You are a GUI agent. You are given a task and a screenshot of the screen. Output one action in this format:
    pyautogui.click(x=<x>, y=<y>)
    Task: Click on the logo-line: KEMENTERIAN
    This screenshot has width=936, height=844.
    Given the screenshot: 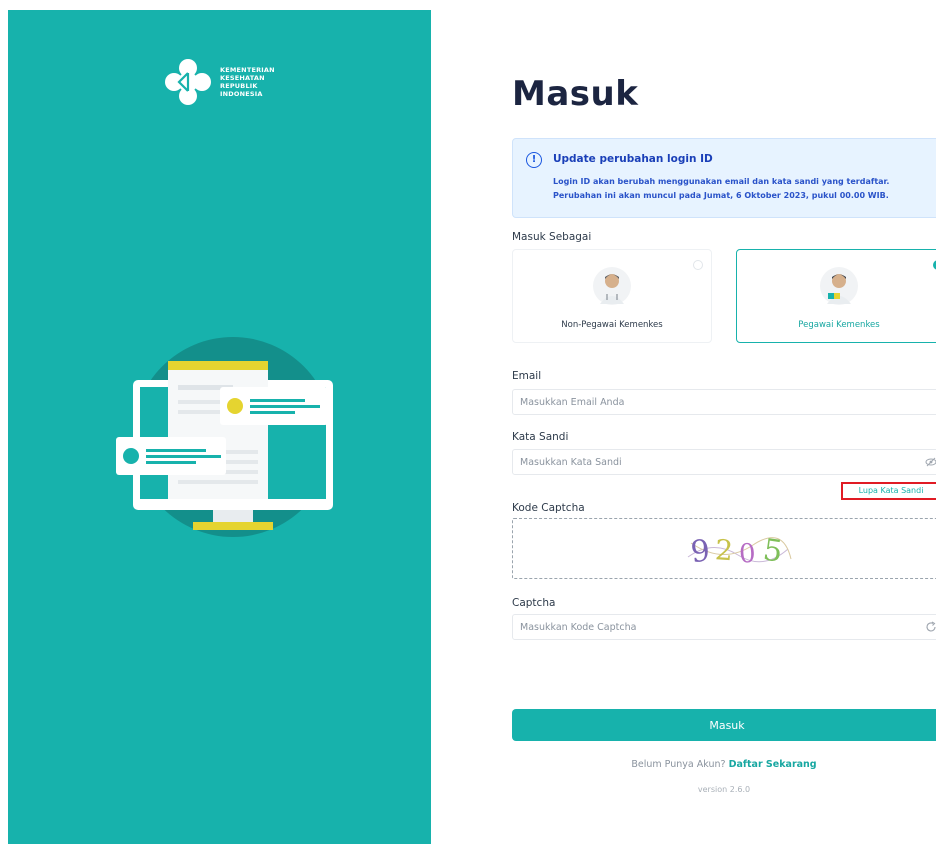 What is the action you would take?
    pyautogui.click(x=247, y=70)
    